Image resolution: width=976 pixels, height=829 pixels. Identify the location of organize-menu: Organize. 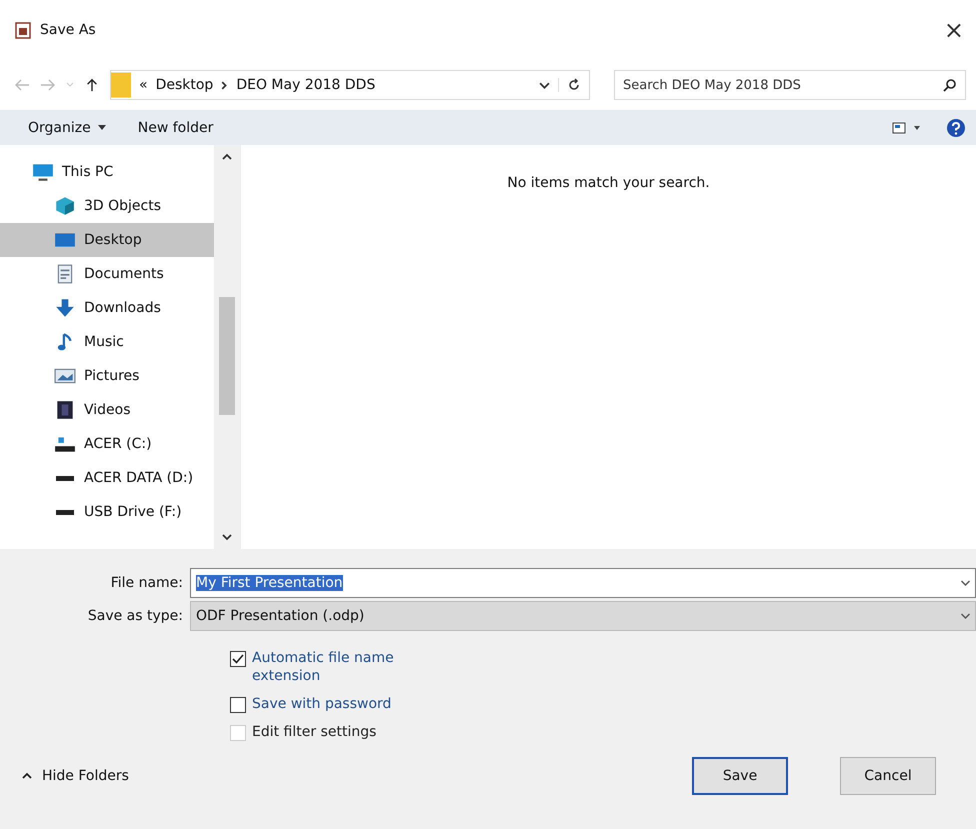
(67, 128).